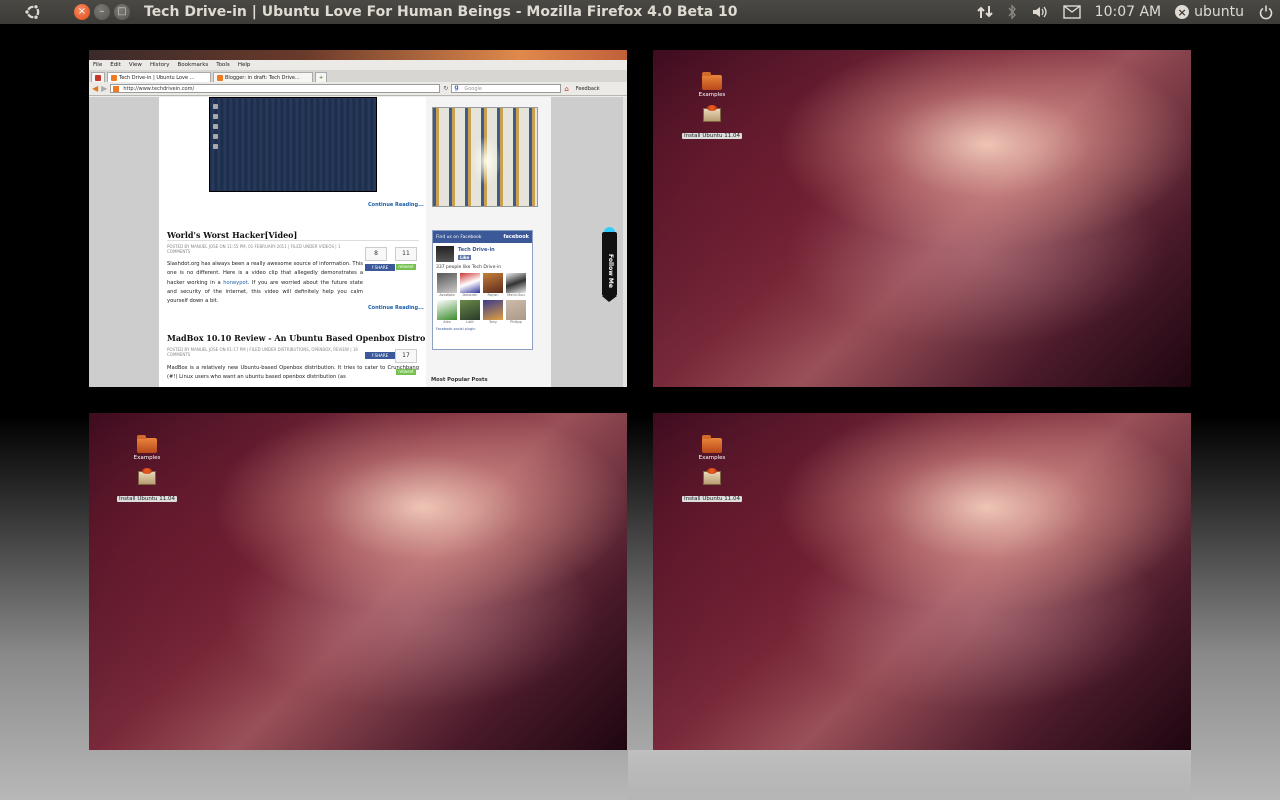  Describe the element at coordinates (95, 88) in the screenshot. I see `back-arrow-icon: ◀` at that location.